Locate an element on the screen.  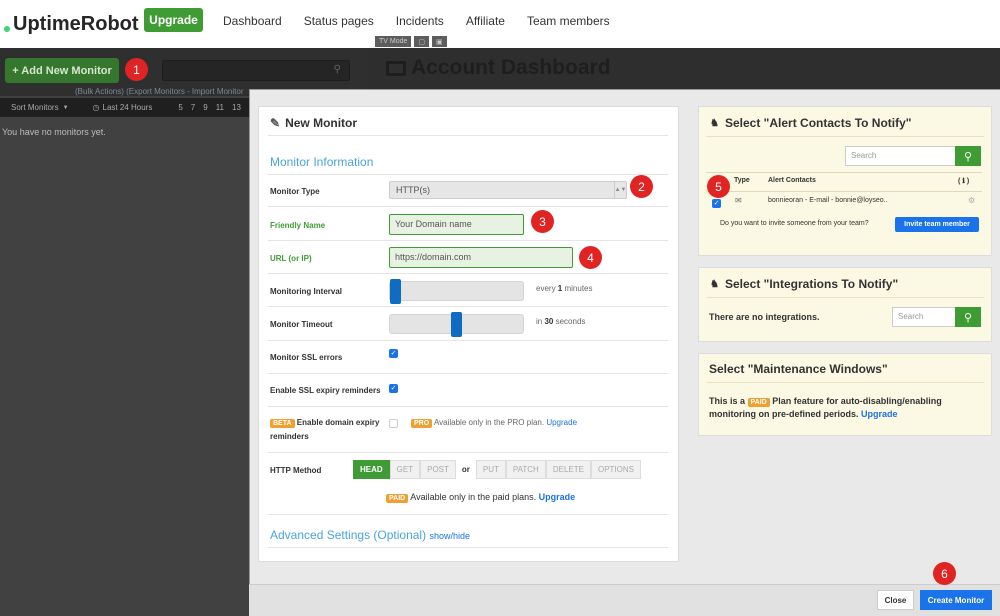
timeout-prefix: in is located at coordinates (539, 321).